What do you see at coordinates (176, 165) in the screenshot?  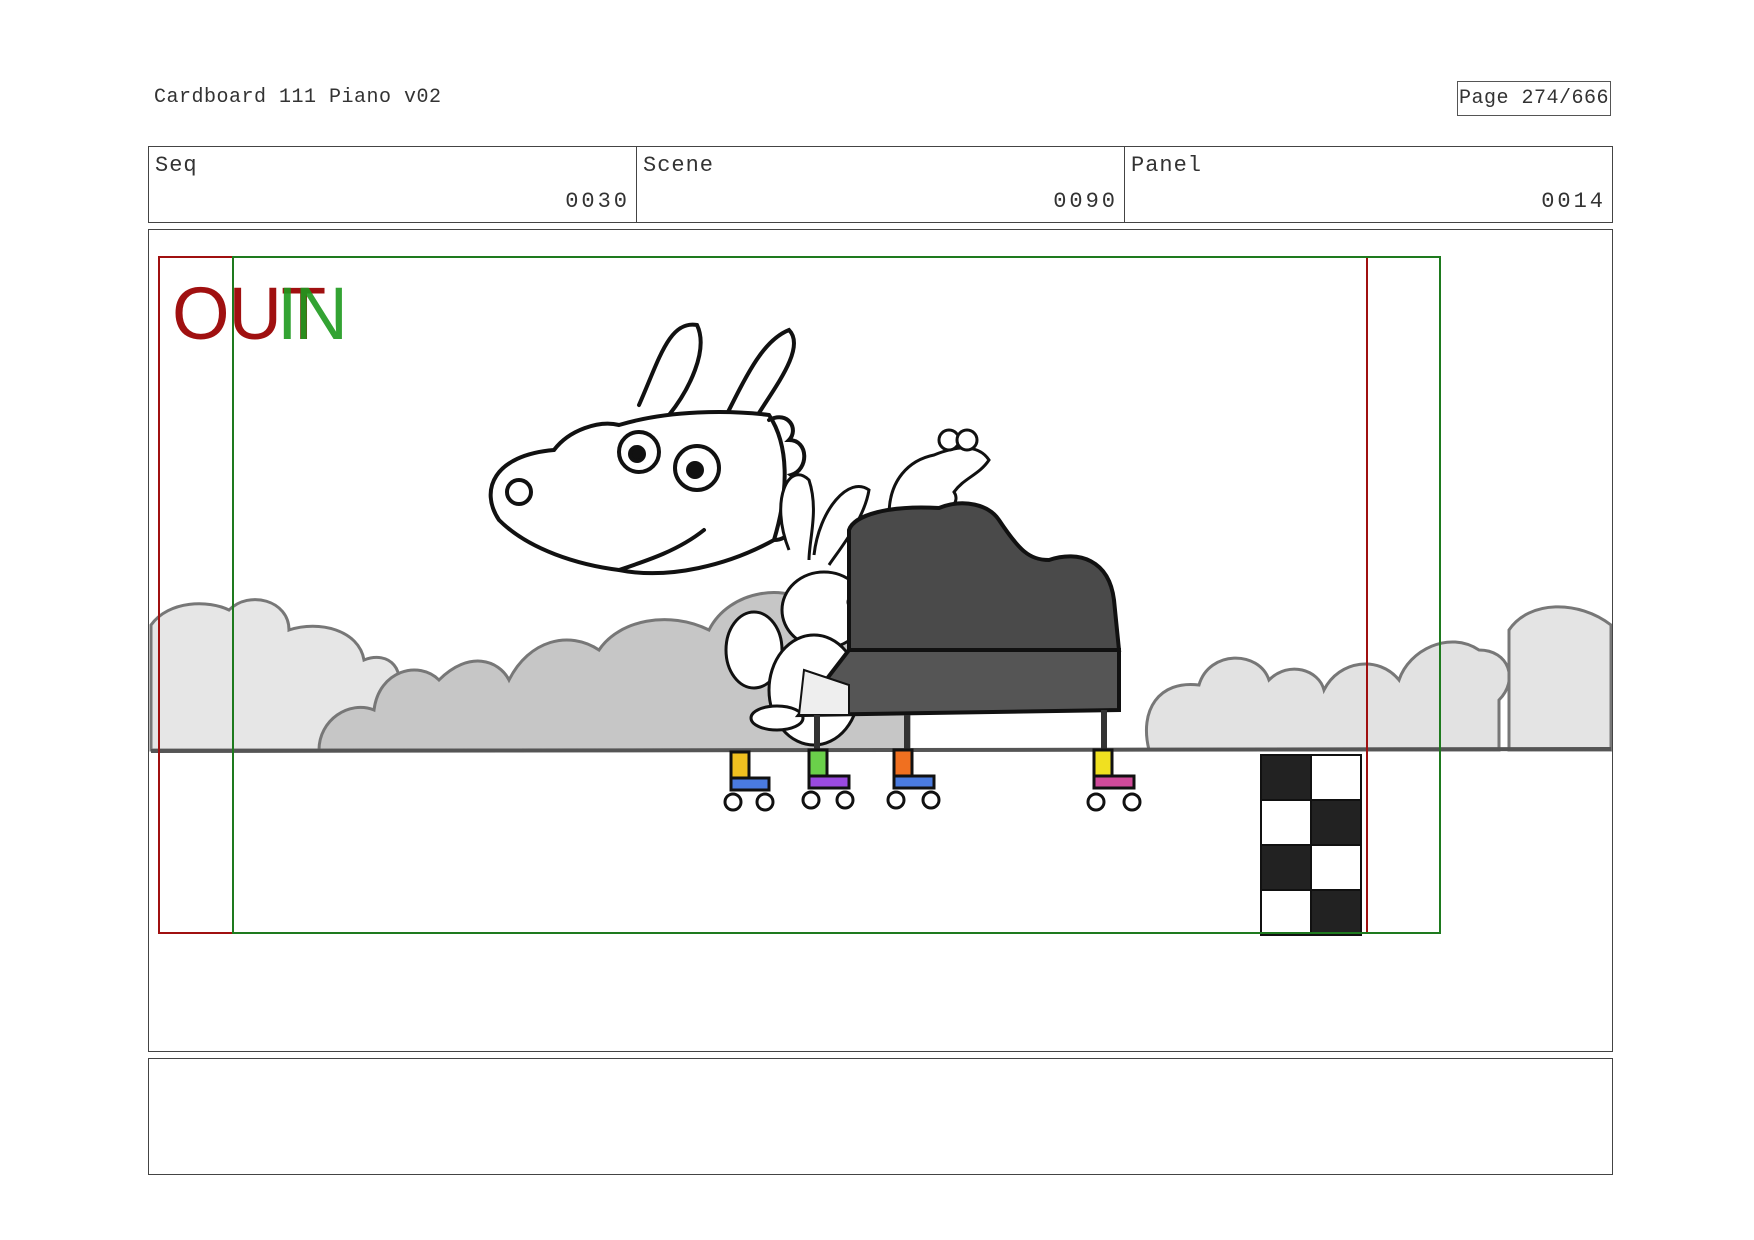 I see `seq-label: Seq` at bounding box center [176, 165].